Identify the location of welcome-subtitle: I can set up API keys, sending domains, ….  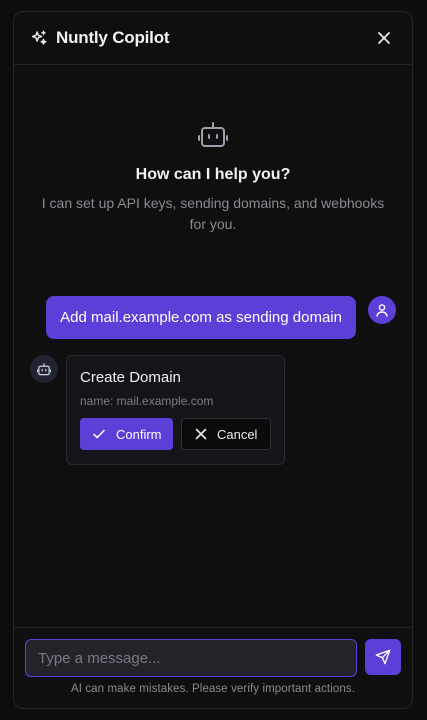
(213, 213).